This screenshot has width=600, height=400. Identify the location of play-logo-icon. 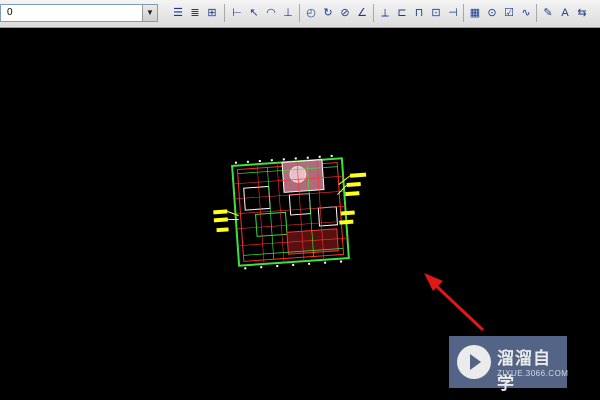
(474, 362).